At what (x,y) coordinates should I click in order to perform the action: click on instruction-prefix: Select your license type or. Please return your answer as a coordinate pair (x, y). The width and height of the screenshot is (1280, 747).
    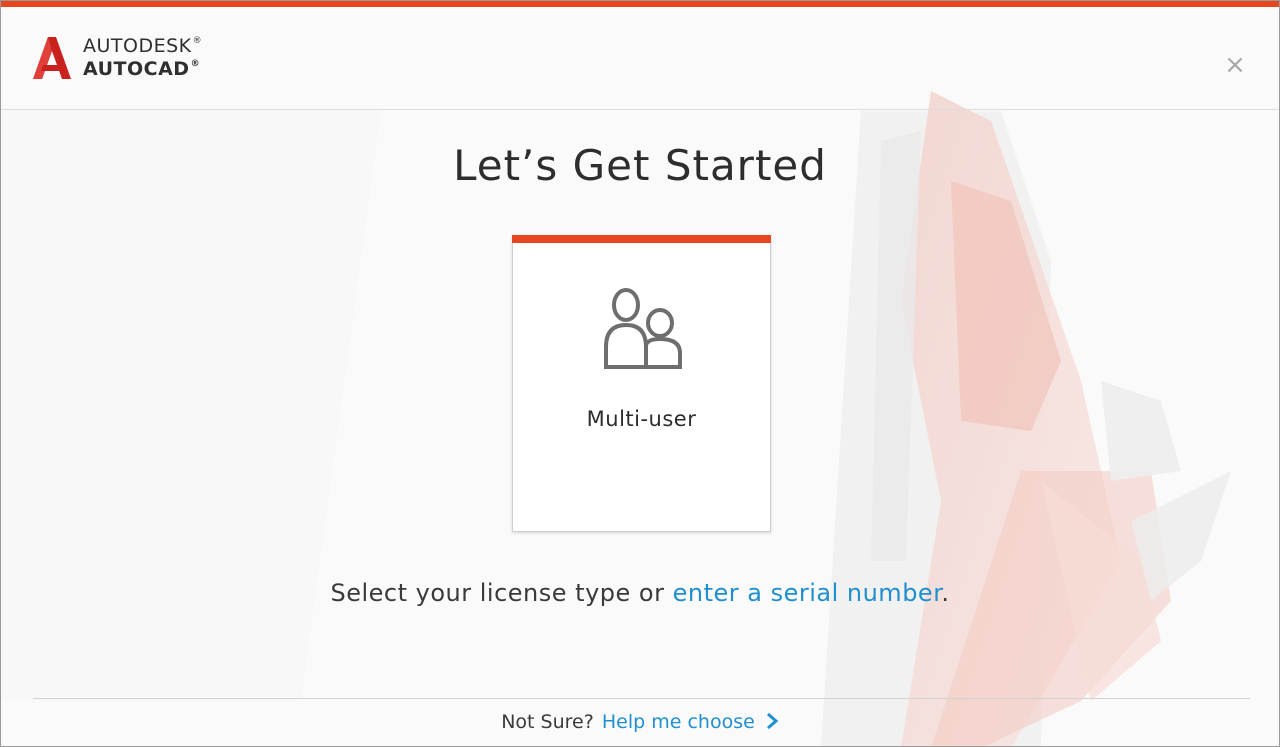
    Looking at the image, I should click on (501, 593).